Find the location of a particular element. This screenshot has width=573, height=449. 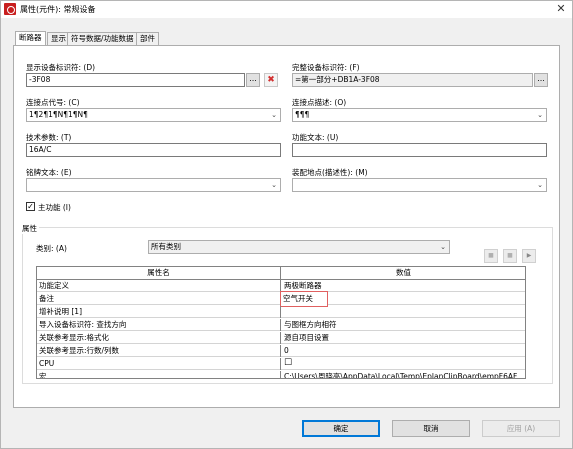

connection-desc-value: ¶¶¶ is located at coordinates (302, 114).